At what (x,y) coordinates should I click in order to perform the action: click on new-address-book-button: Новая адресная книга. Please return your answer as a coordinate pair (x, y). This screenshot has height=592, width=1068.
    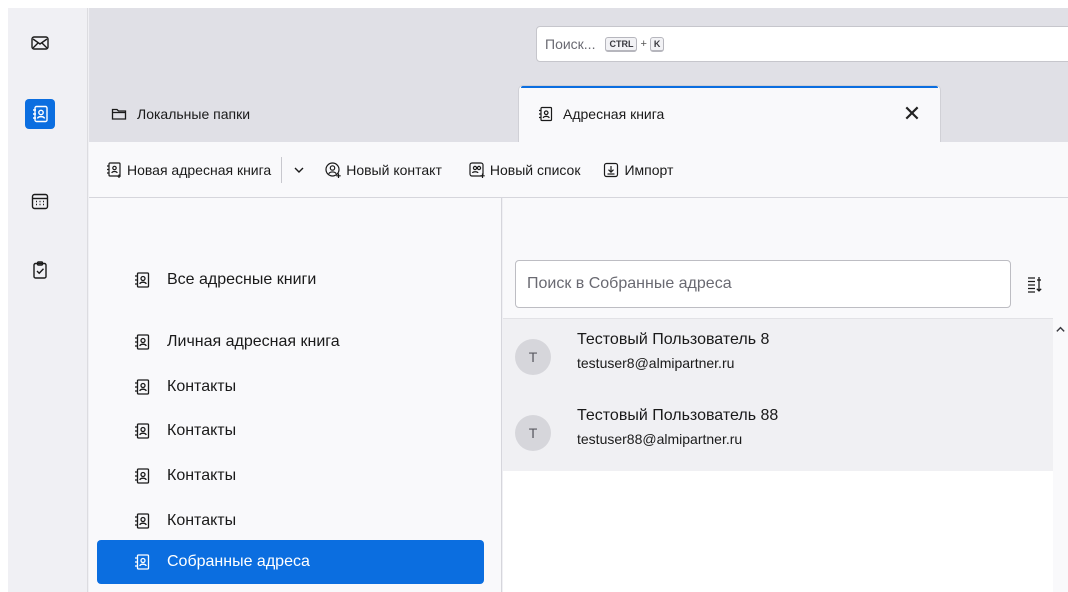
    Looking at the image, I should click on (188, 170).